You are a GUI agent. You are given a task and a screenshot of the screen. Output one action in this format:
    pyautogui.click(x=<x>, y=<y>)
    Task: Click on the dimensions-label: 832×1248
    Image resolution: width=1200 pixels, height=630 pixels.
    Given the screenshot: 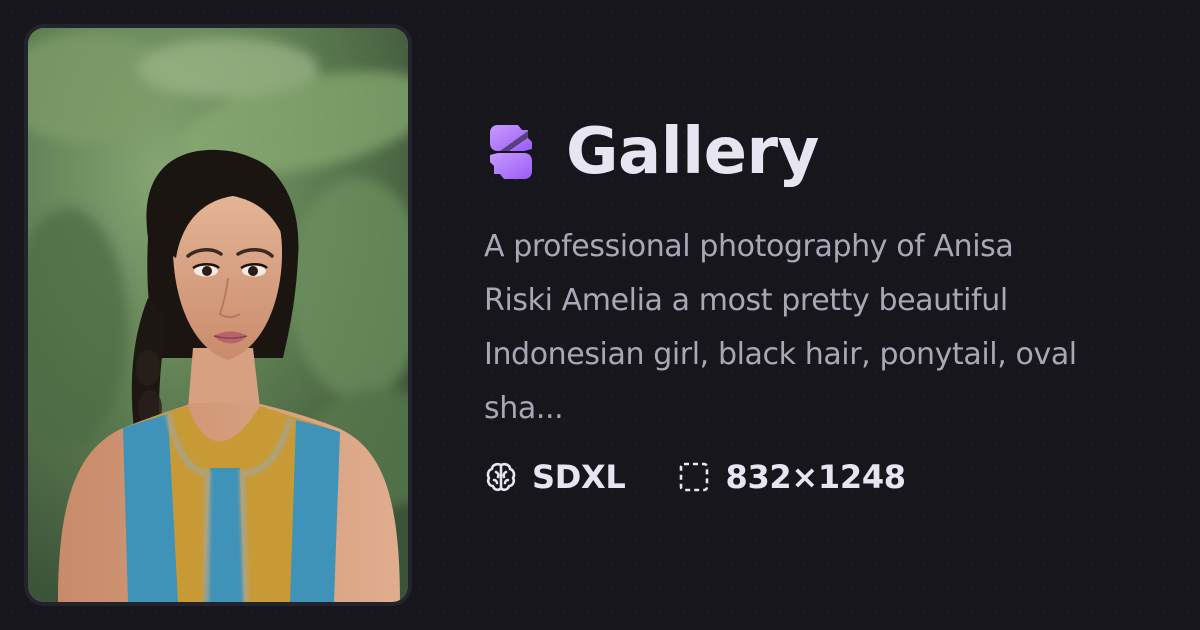 What is the action you would take?
    pyautogui.click(x=815, y=477)
    